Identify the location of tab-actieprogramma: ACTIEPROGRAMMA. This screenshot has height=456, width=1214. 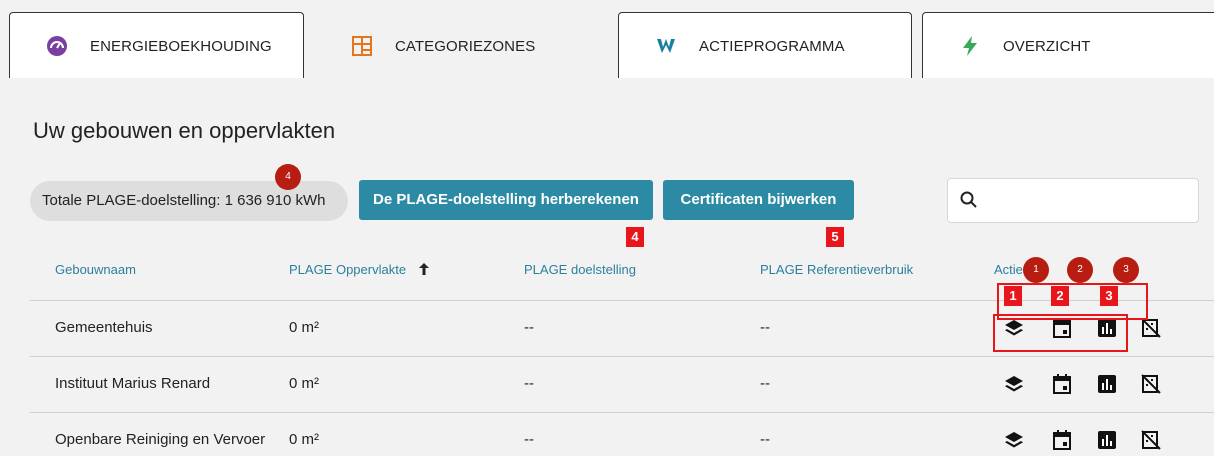
(765, 45).